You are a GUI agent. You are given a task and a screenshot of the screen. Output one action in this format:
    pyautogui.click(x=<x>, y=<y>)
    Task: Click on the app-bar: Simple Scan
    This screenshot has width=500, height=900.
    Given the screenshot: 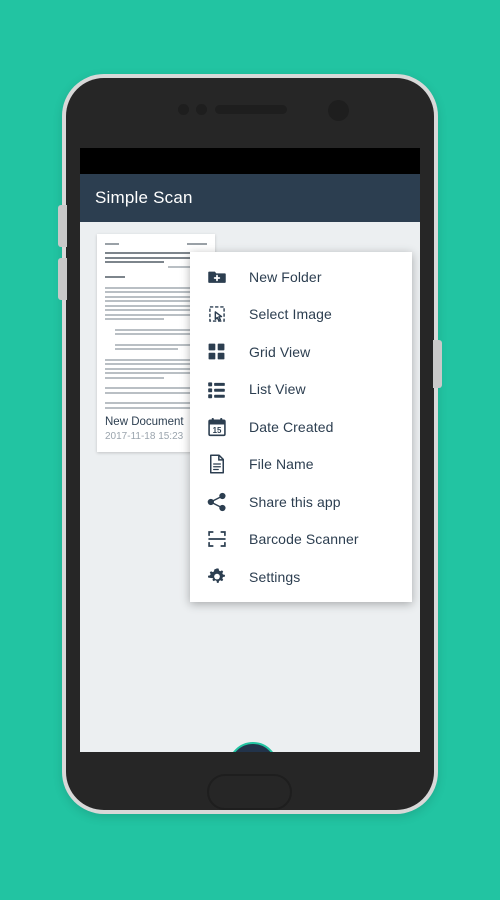 What is the action you would take?
    pyautogui.click(x=250, y=198)
    